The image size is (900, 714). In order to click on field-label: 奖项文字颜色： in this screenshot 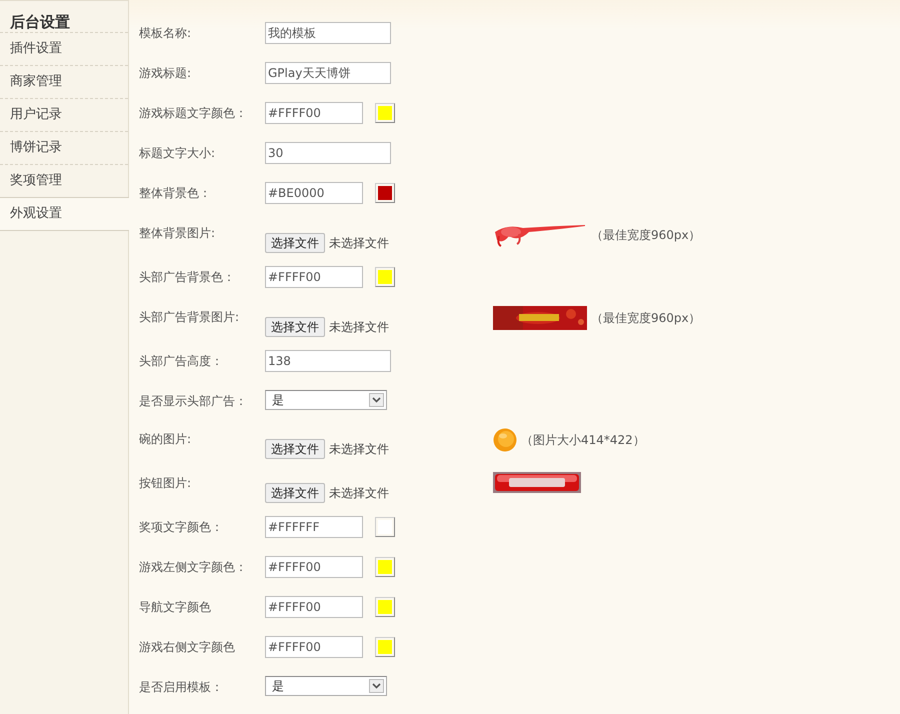, I will do `click(181, 527)`.